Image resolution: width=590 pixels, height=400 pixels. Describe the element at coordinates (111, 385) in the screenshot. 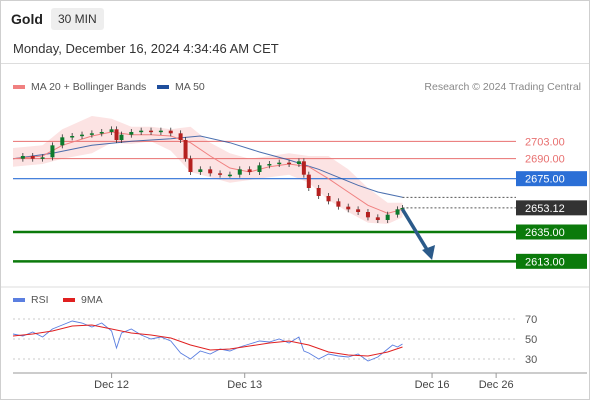

I see `x-tick-label: Dec 12` at that location.